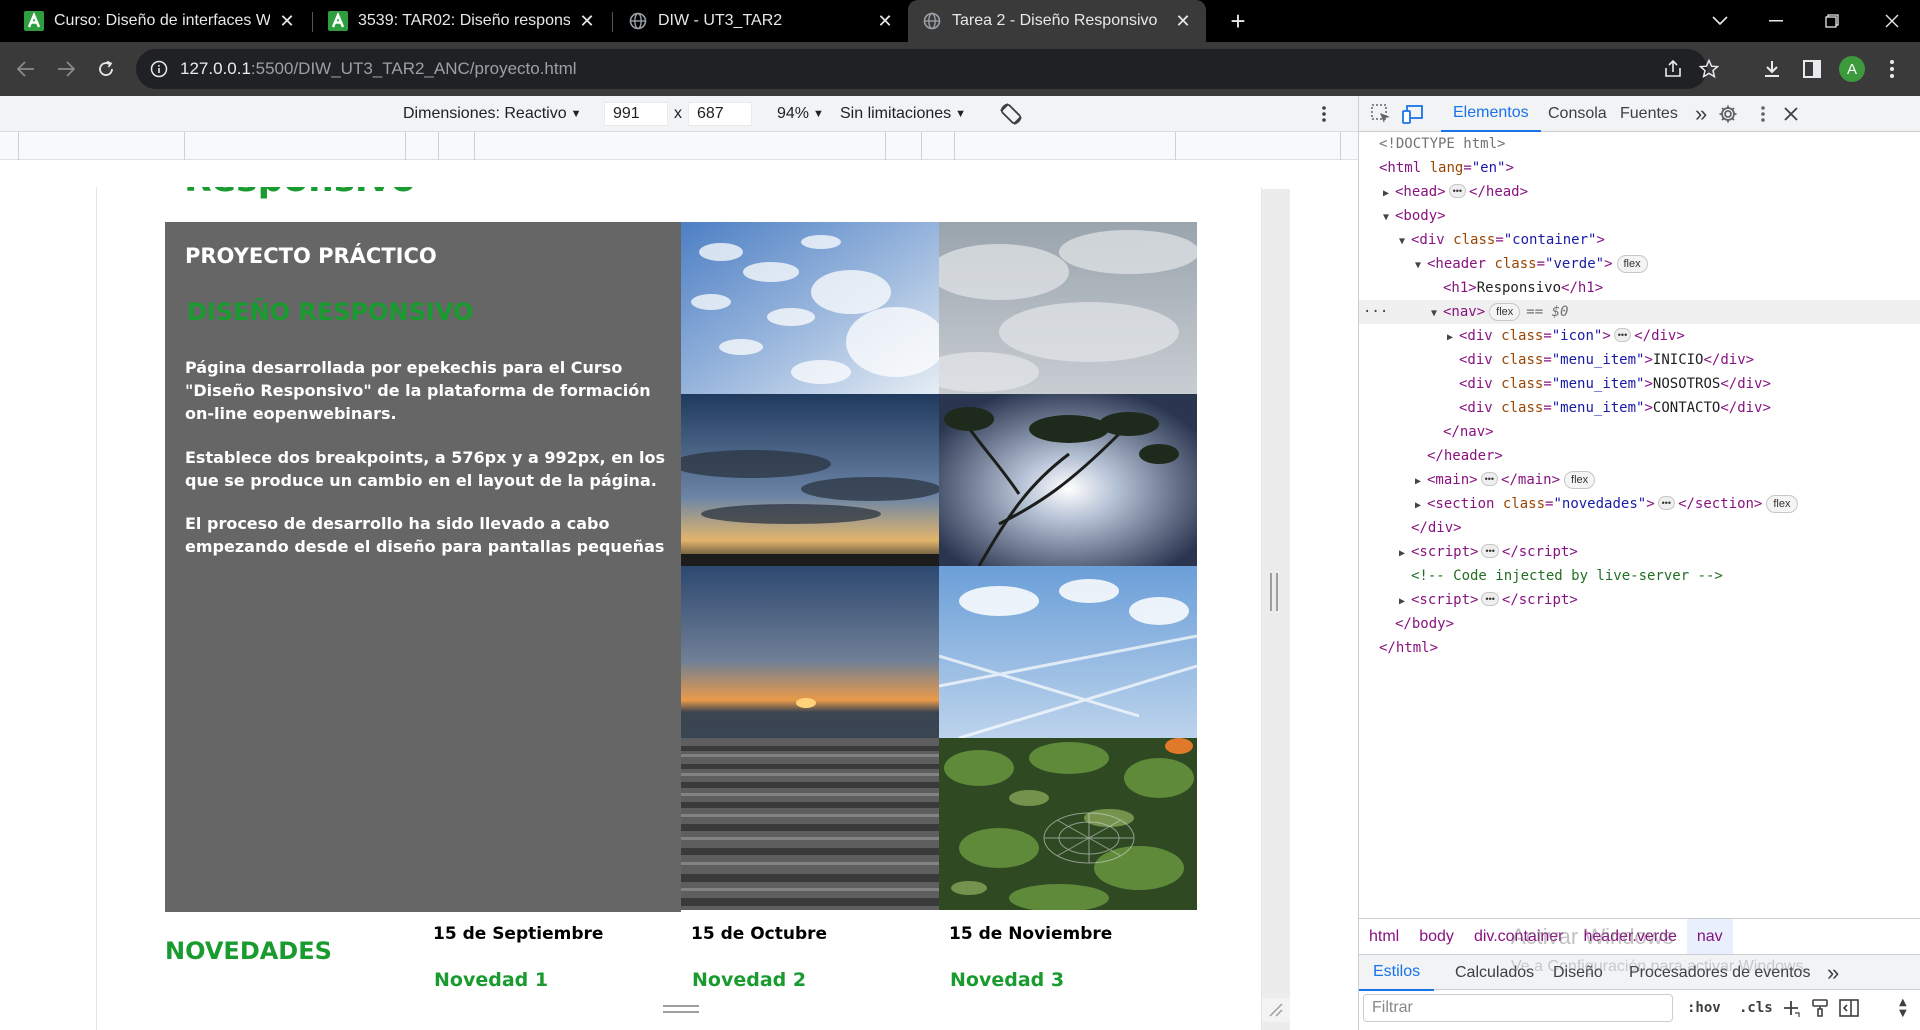  Describe the element at coordinates (720, 20) in the screenshot. I see `tab-title: DIW - UT3_TAR2` at that location.